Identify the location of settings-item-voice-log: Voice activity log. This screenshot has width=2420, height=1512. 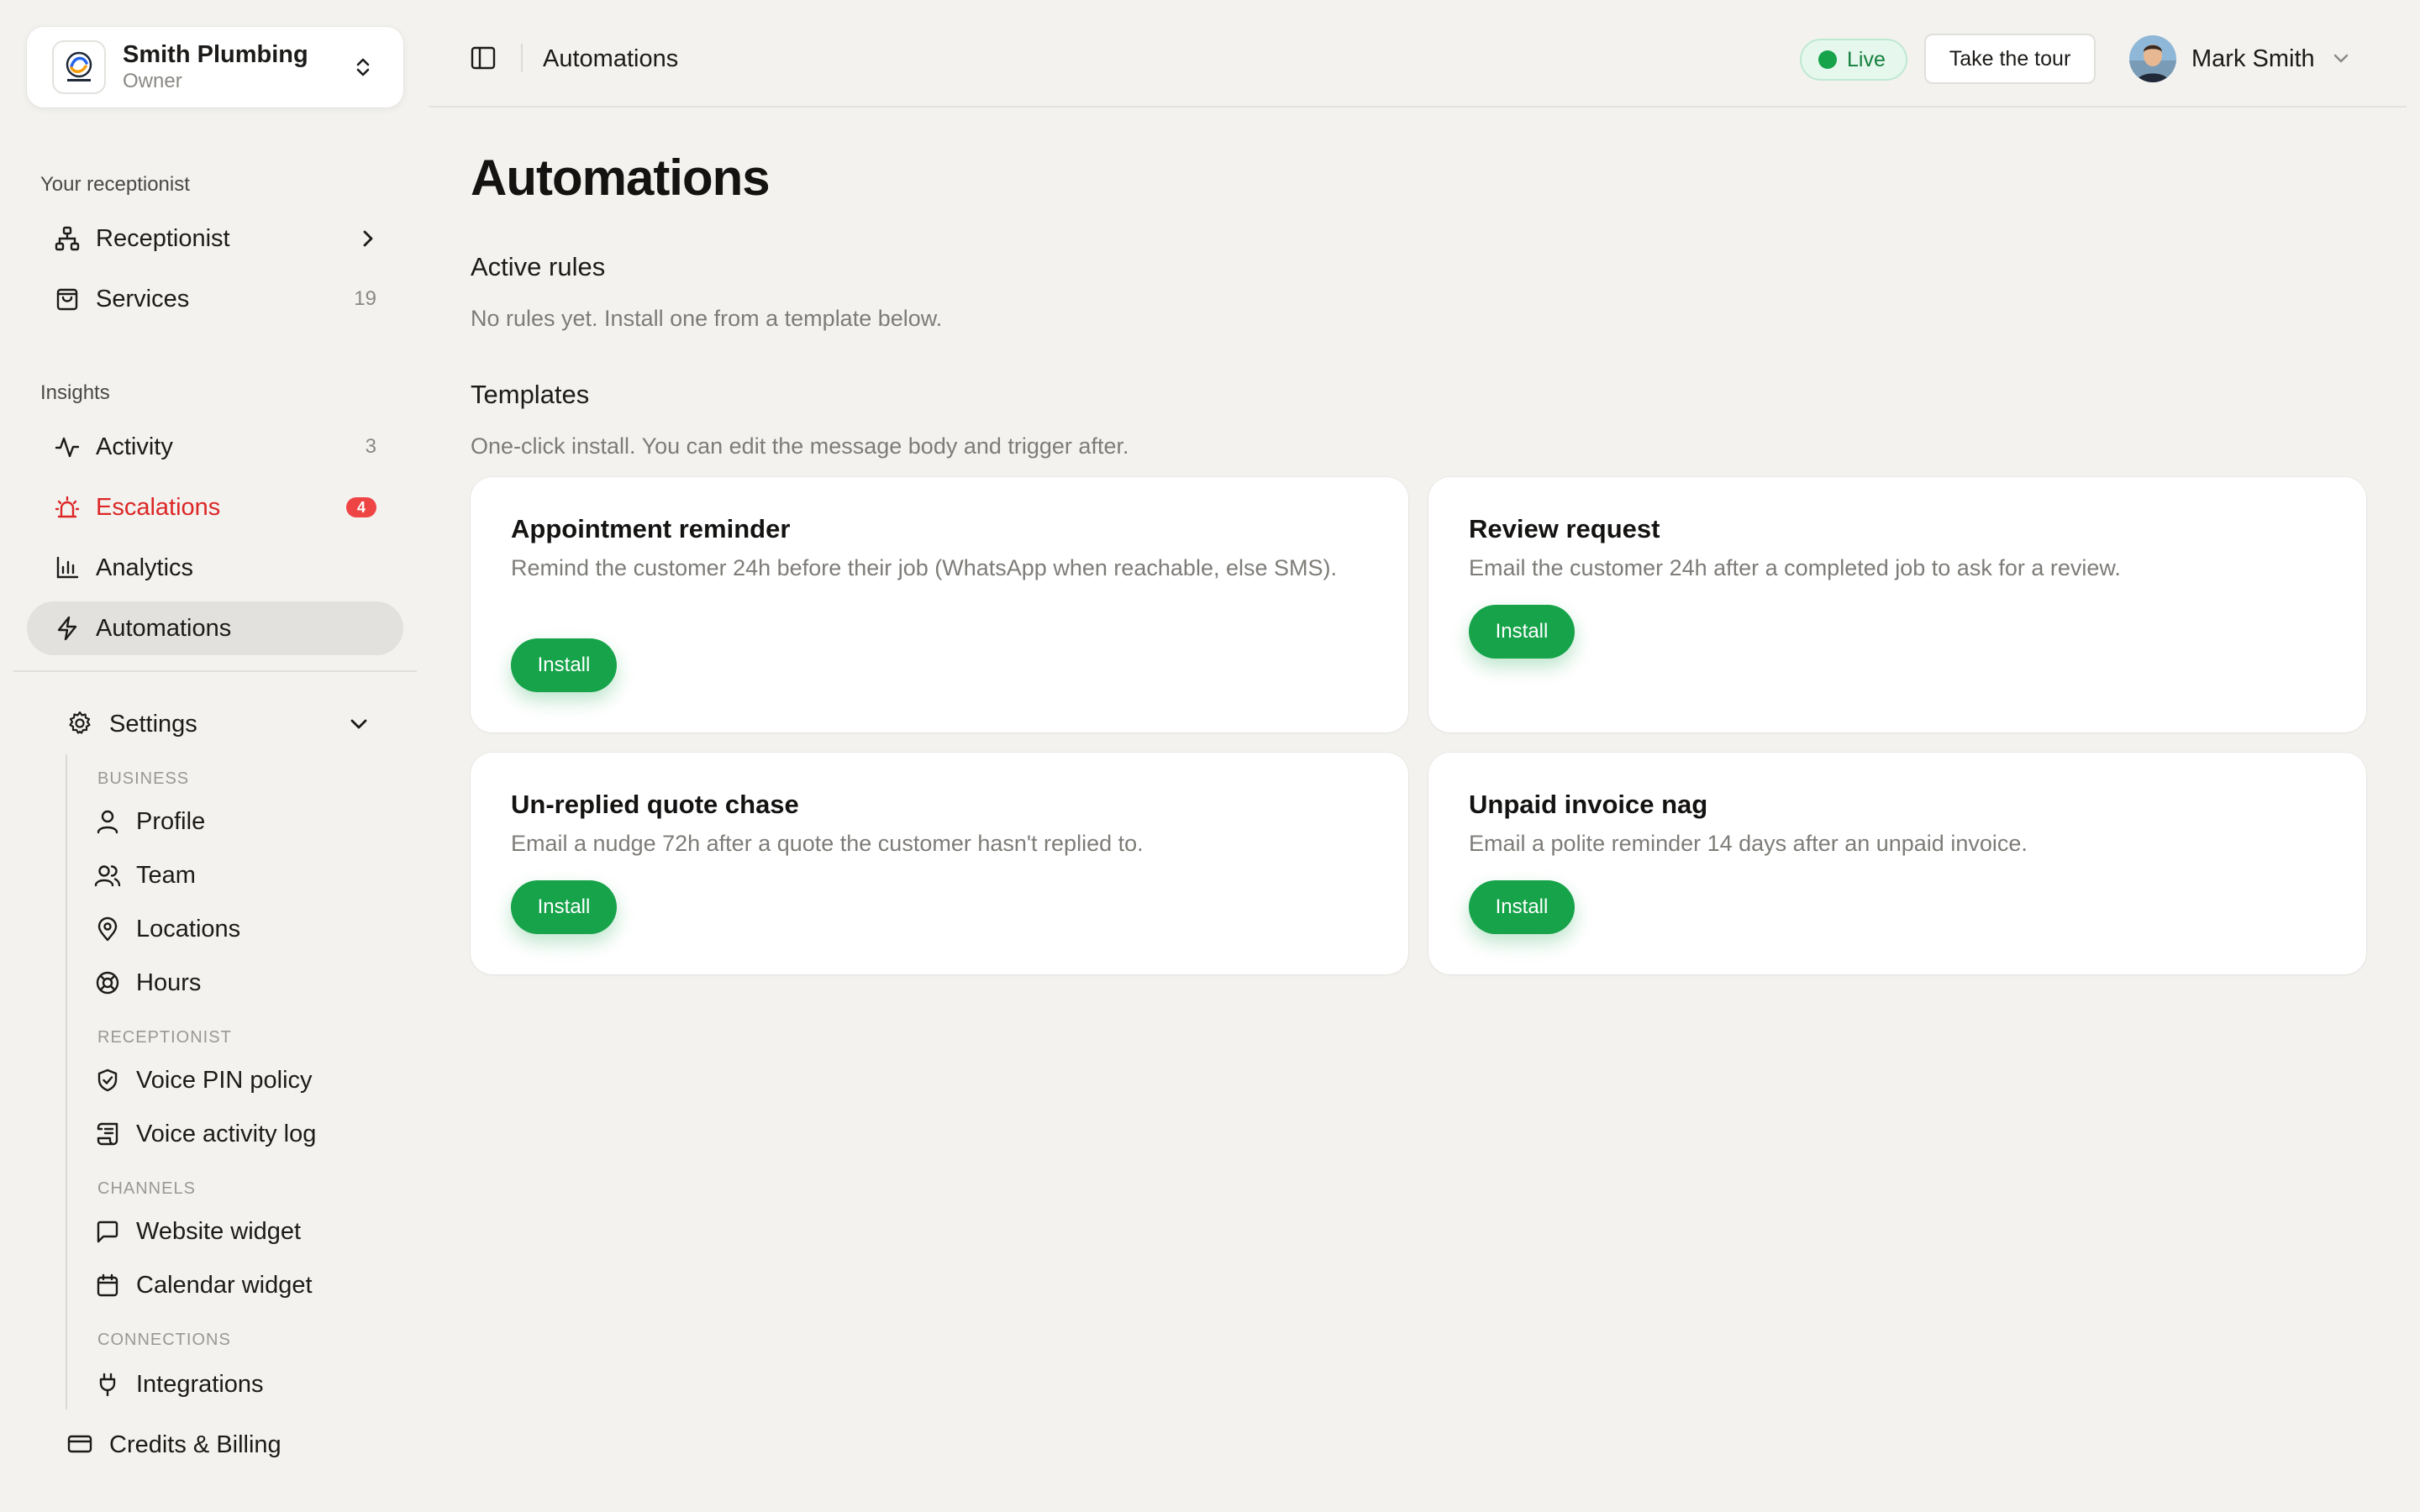
(205, 1134).